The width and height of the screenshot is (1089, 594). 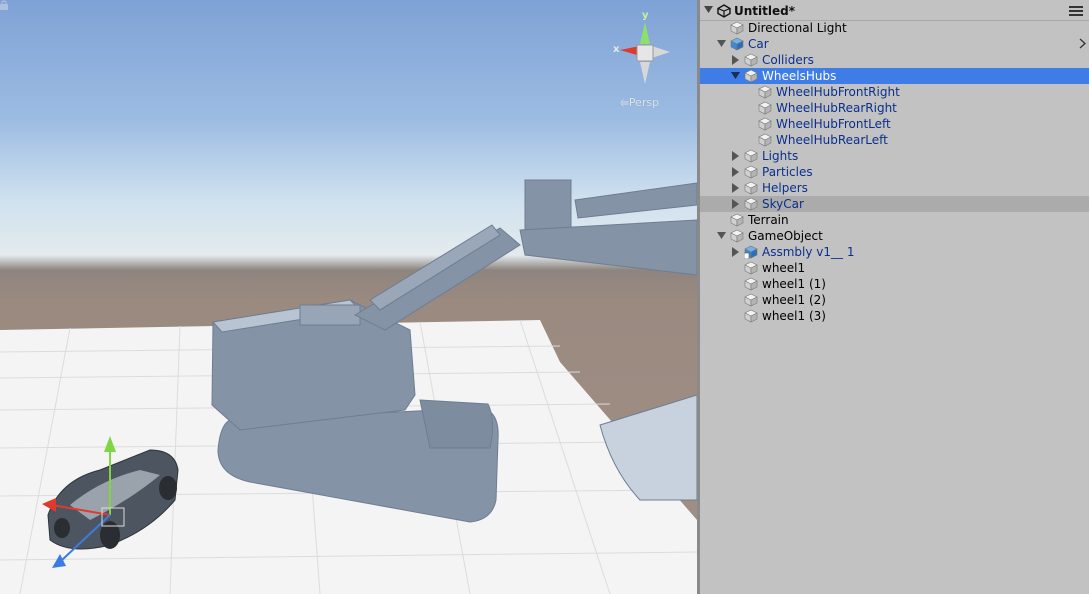 What do you see at coordinates (894, 236) in the screenshot?
I see `hierarchy-item: GameObject` at bounding box center [894, 236].